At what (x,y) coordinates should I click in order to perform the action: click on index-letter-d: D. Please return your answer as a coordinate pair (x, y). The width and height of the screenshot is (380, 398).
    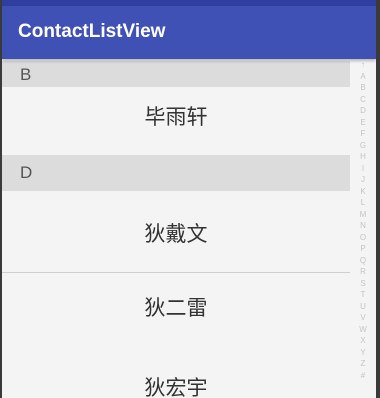
    Looking at the image, I should click on (363, 111).